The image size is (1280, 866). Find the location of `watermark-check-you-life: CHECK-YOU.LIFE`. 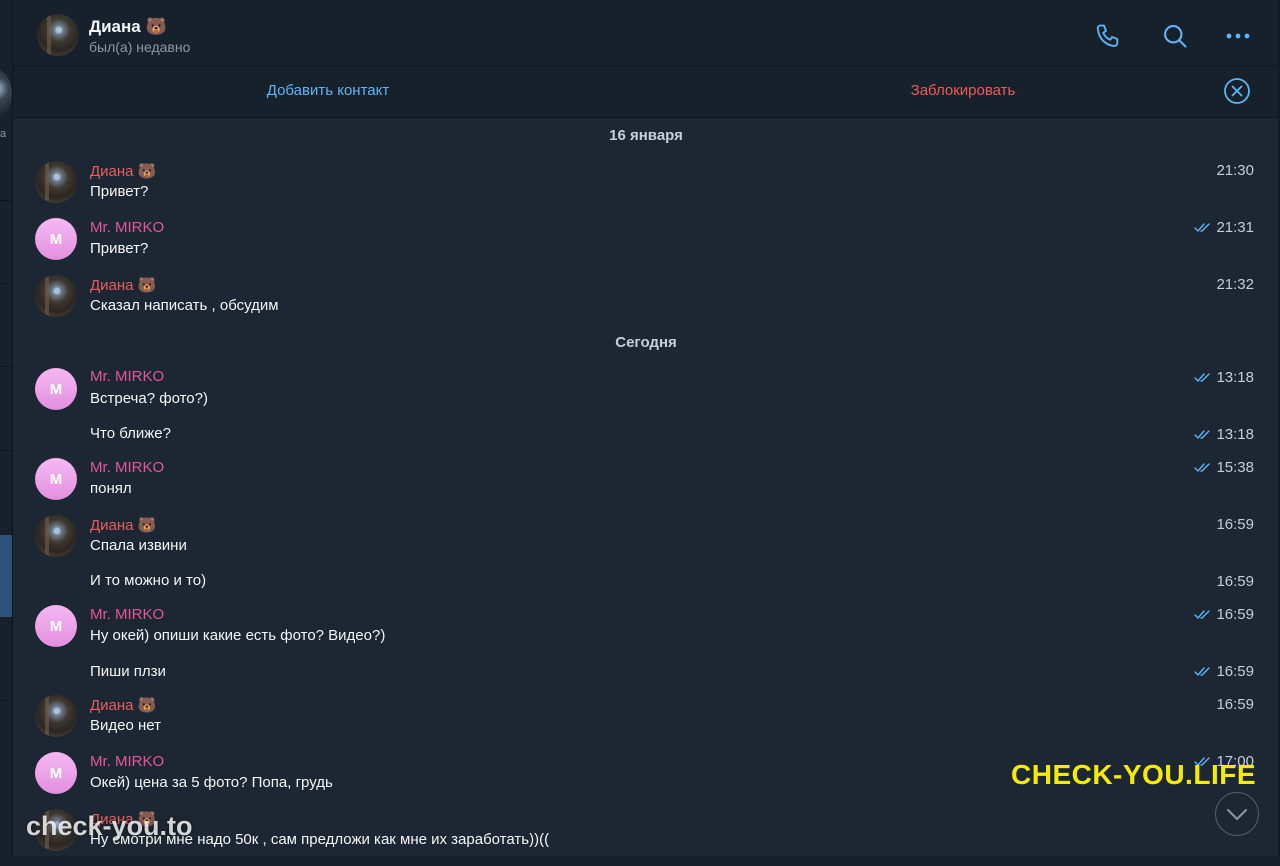

watermark-check-you-life: CHECK-YOU.LIFE is located at coordinates (1133, 774).